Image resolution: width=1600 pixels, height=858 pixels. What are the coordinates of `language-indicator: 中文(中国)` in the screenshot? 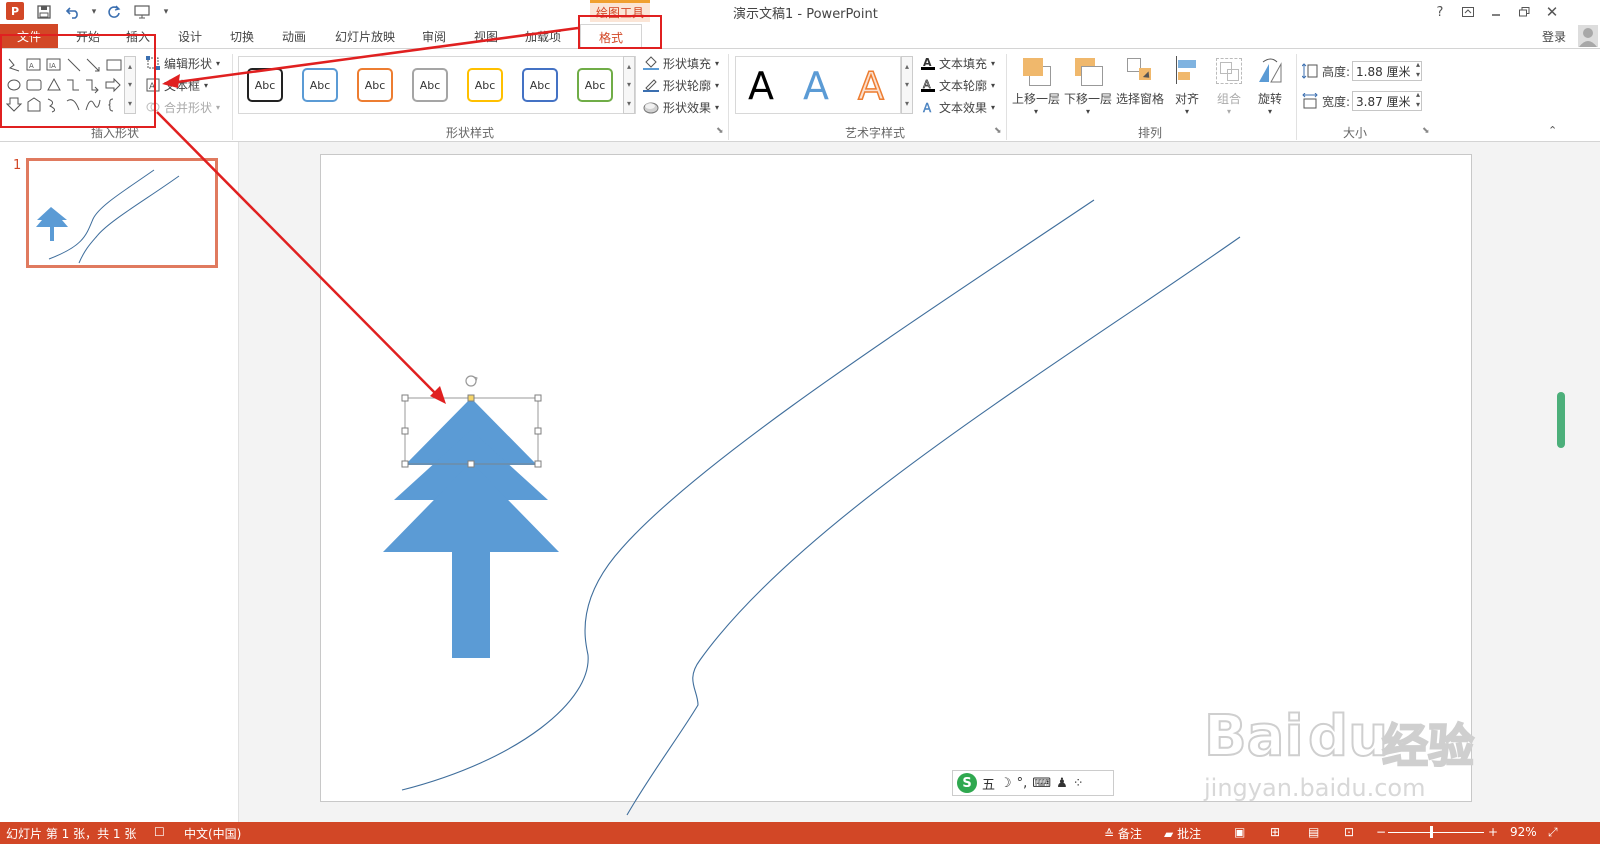 It's located at (212, 833).